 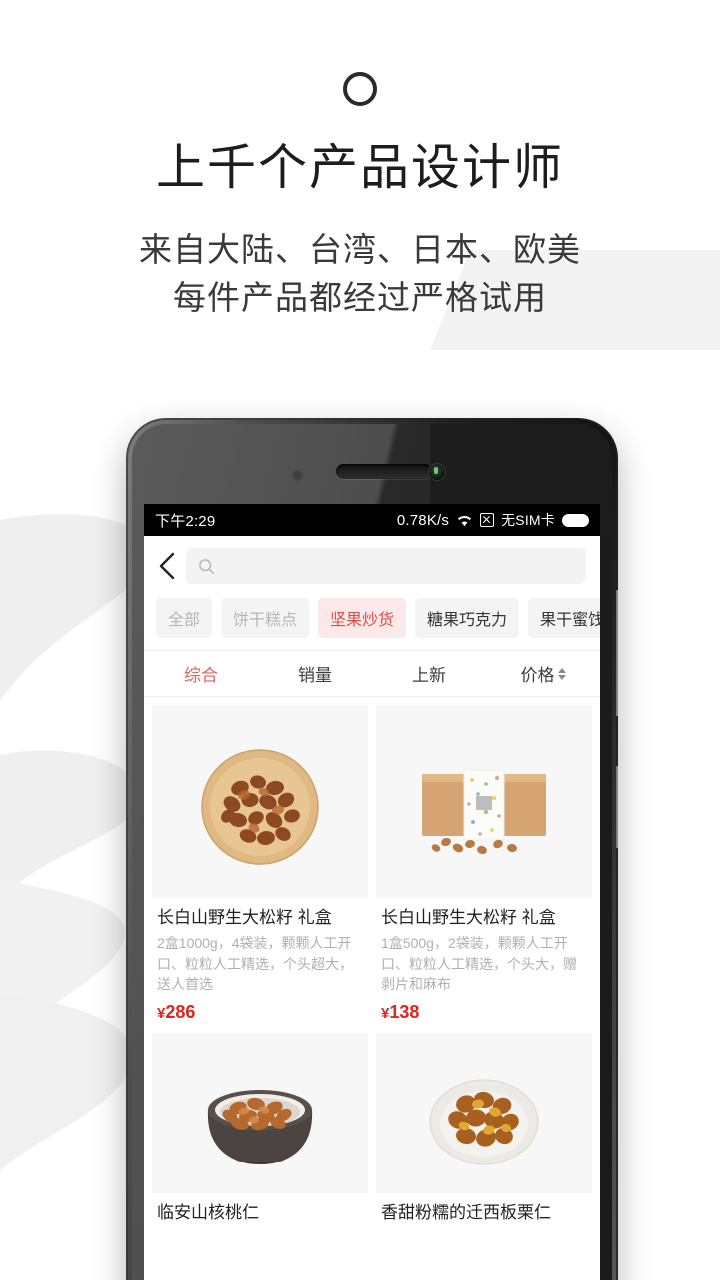 What do you see at coordinates (564, 618) in the screenshot?
I see `category-chip-dried-fruit: 果干蜜饯` at bounding box center [564, 618].